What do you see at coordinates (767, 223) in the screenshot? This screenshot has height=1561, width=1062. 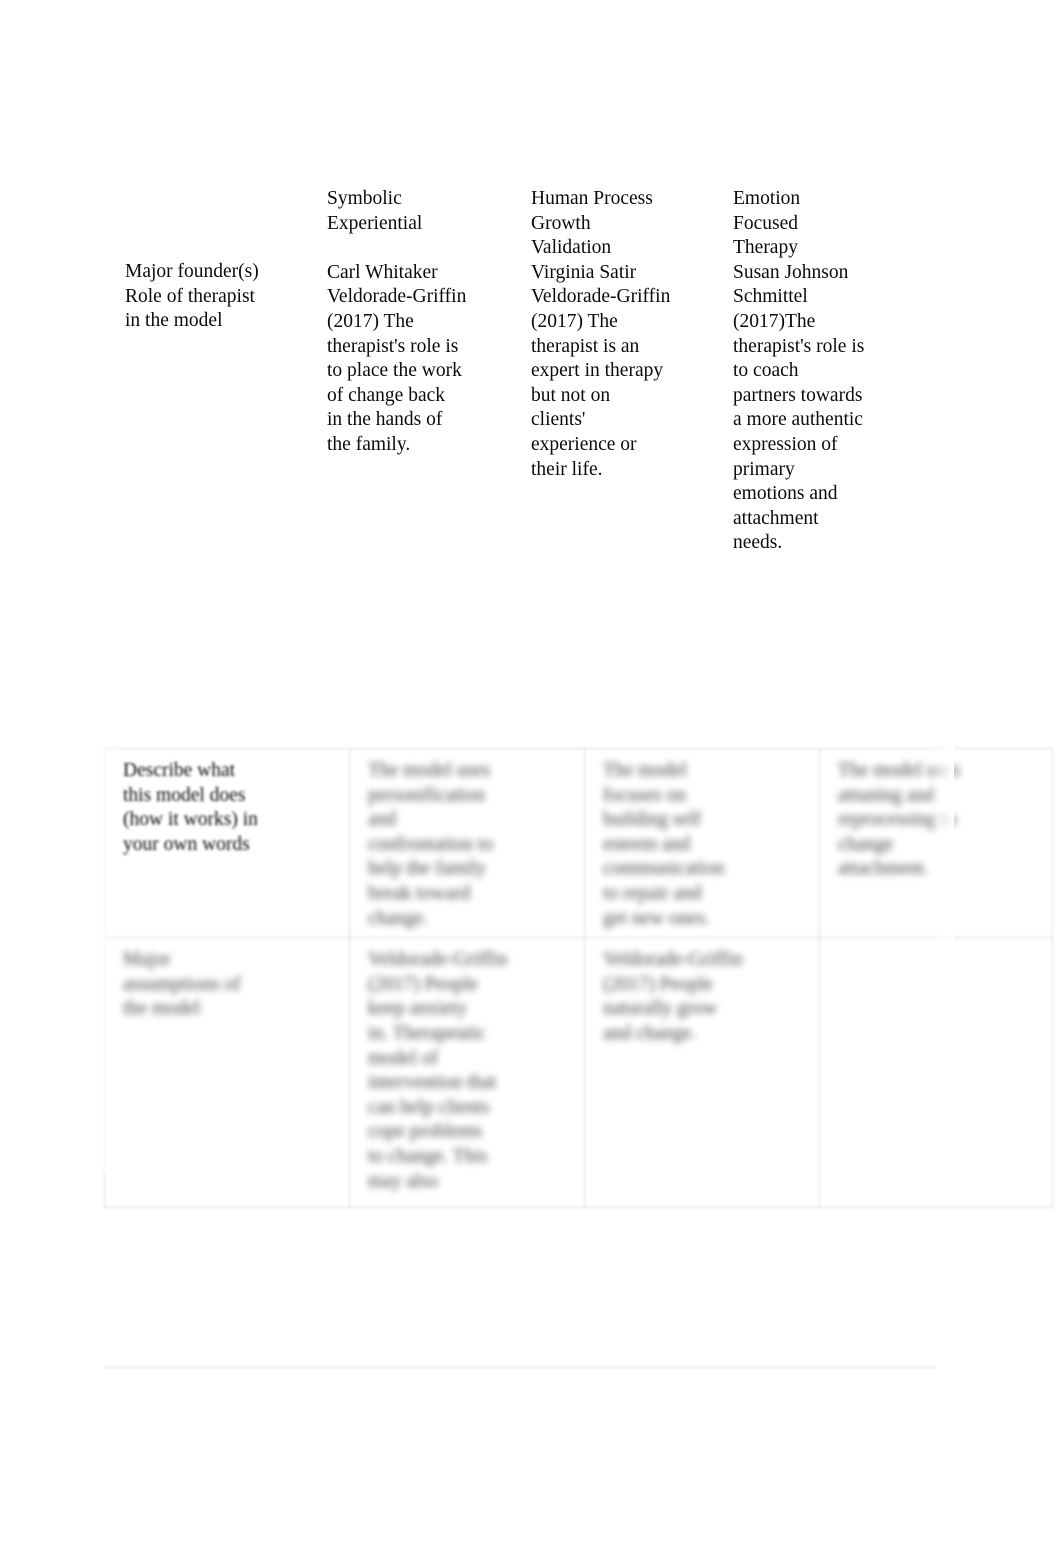 I see `column-heading-emotion-focused: Emotion Focused Therapy` at bounding box center [767, 223].